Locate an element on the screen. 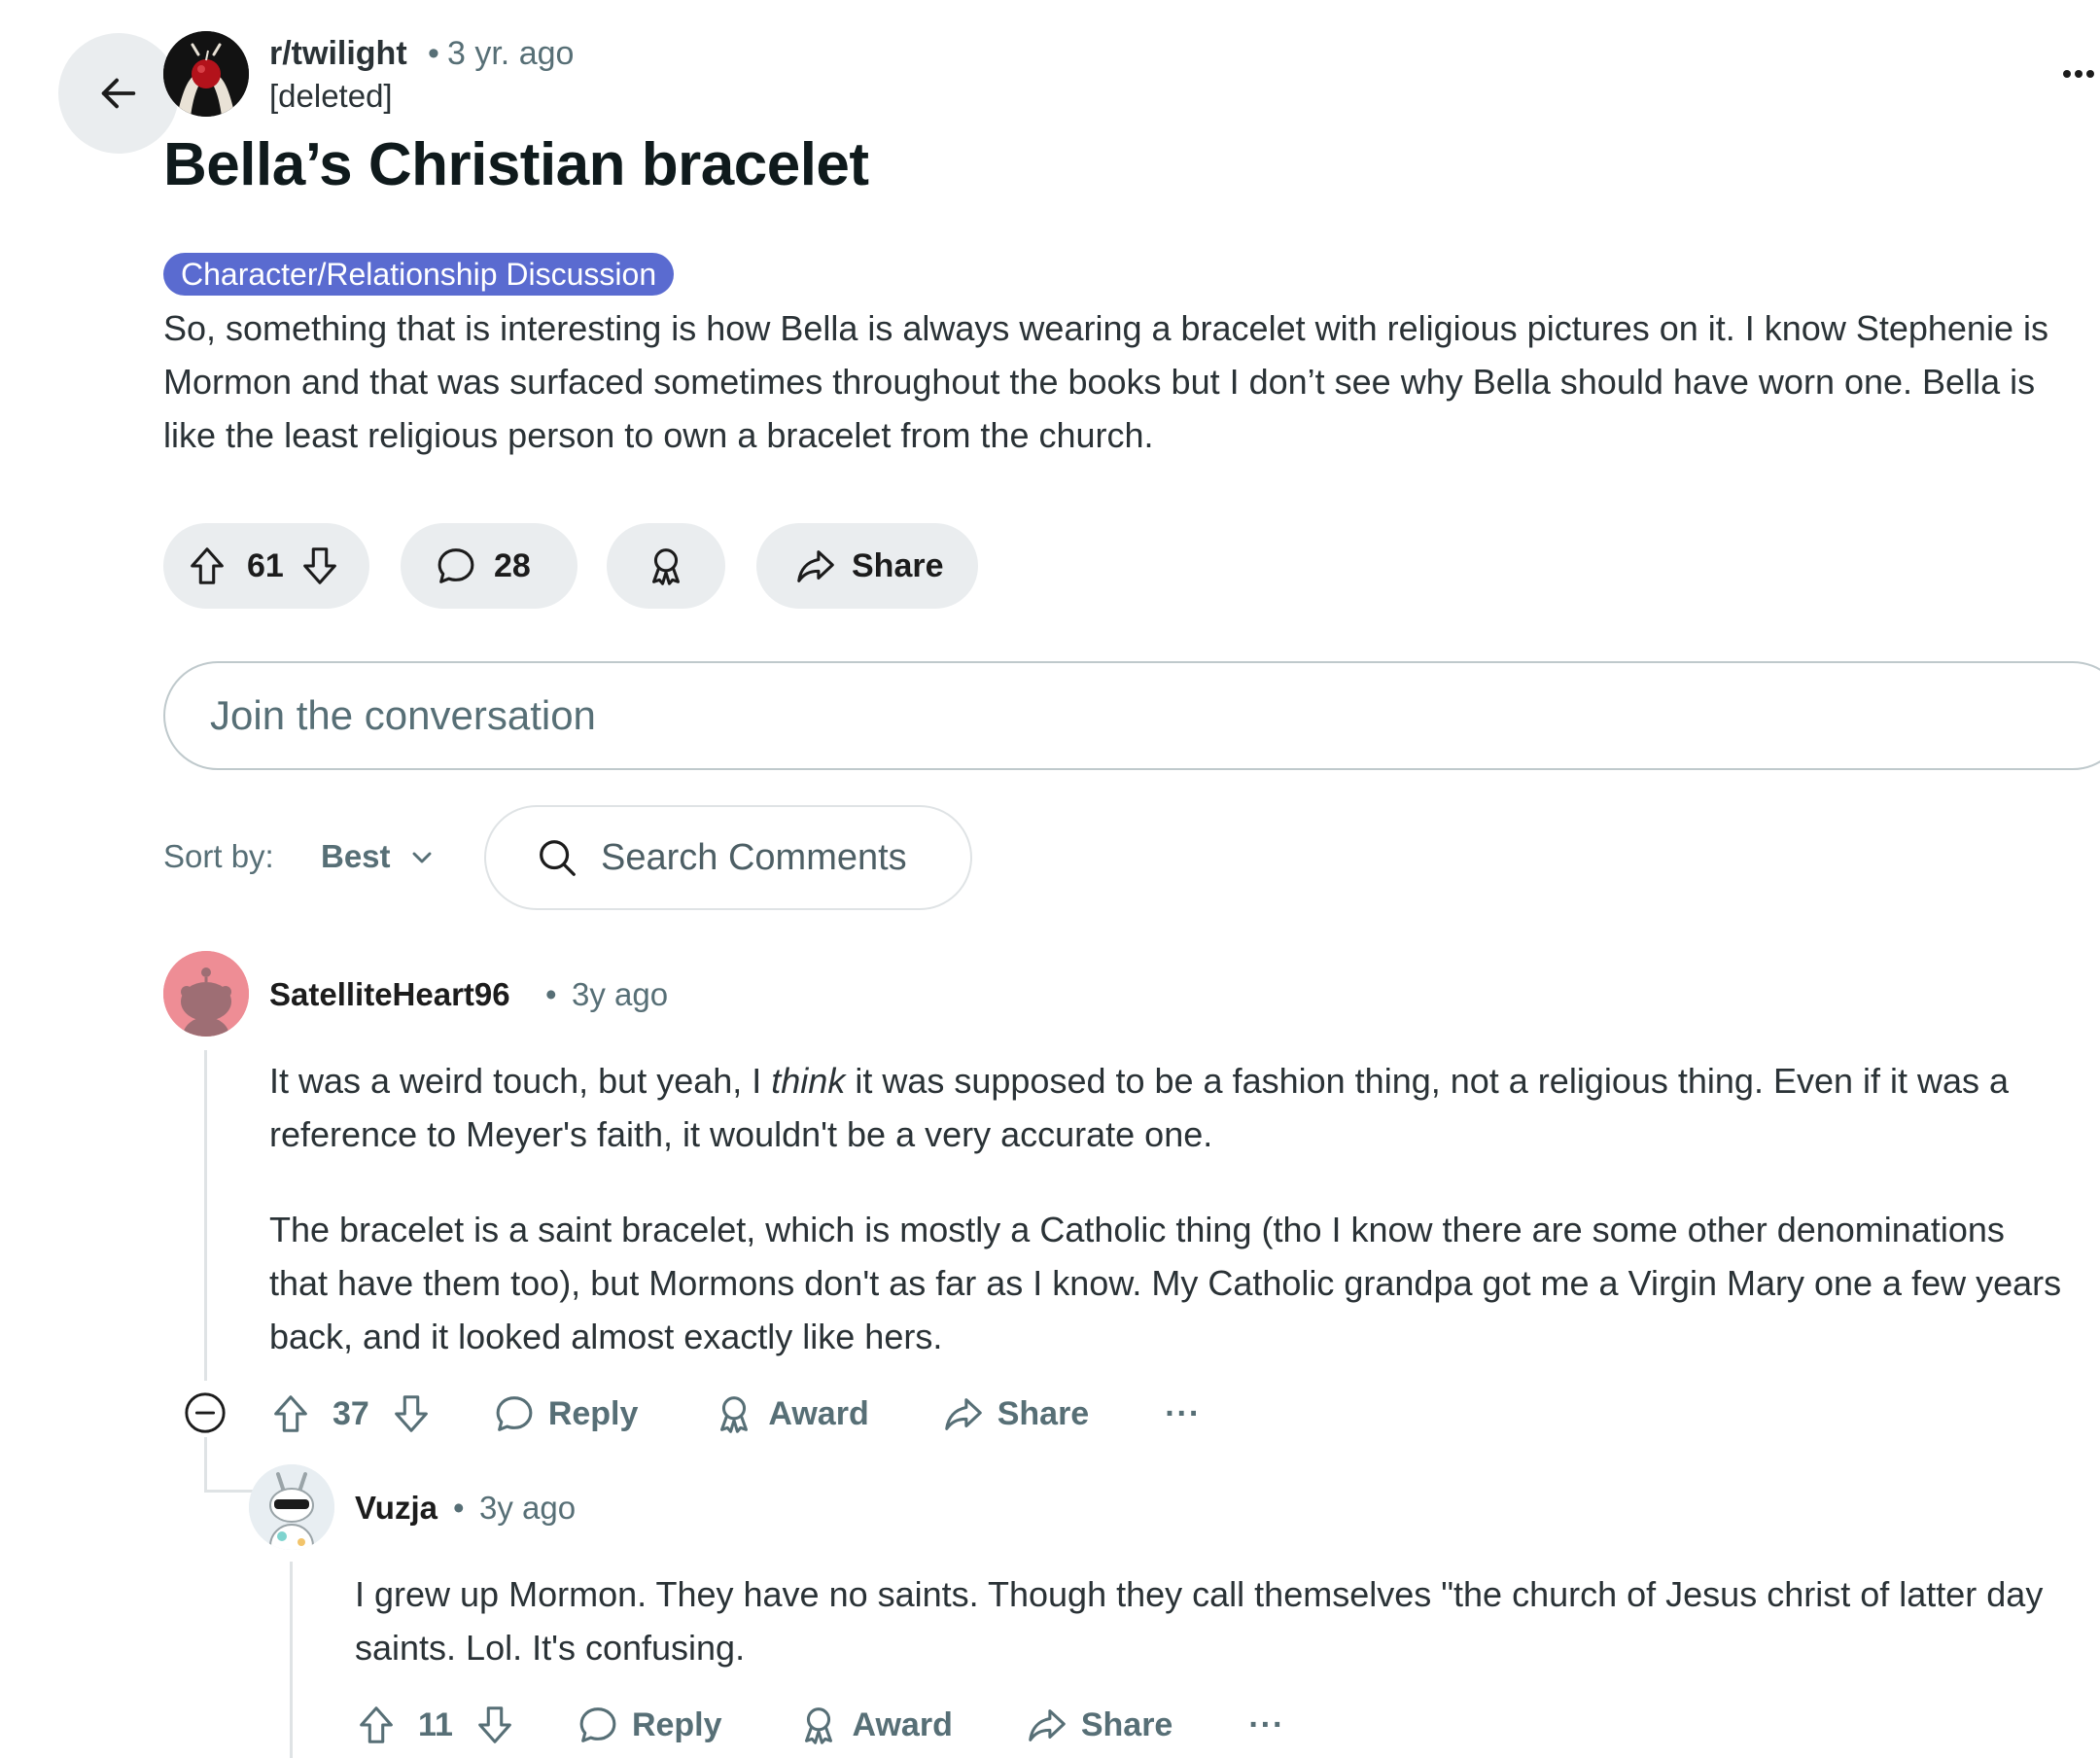  comment-score: 37 is located at coordinates (350, 1413).